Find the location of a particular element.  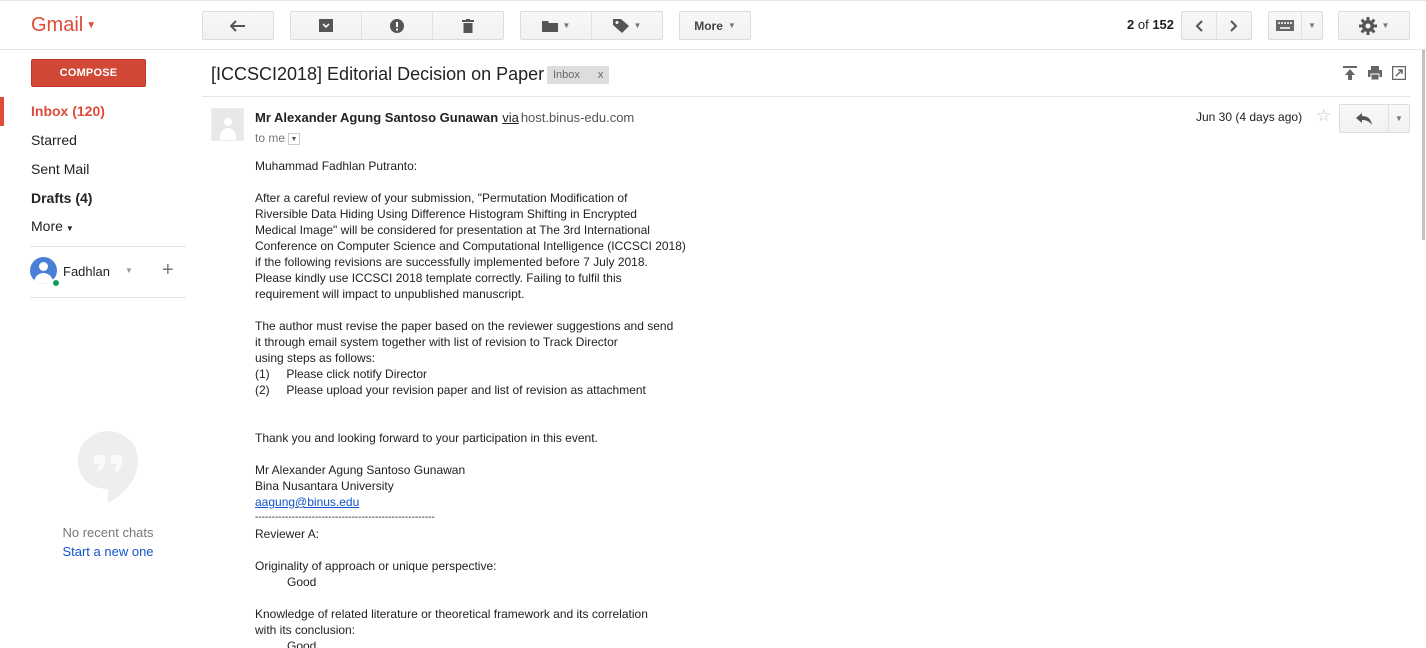

archive-icon is located at coordinates (326, 25).